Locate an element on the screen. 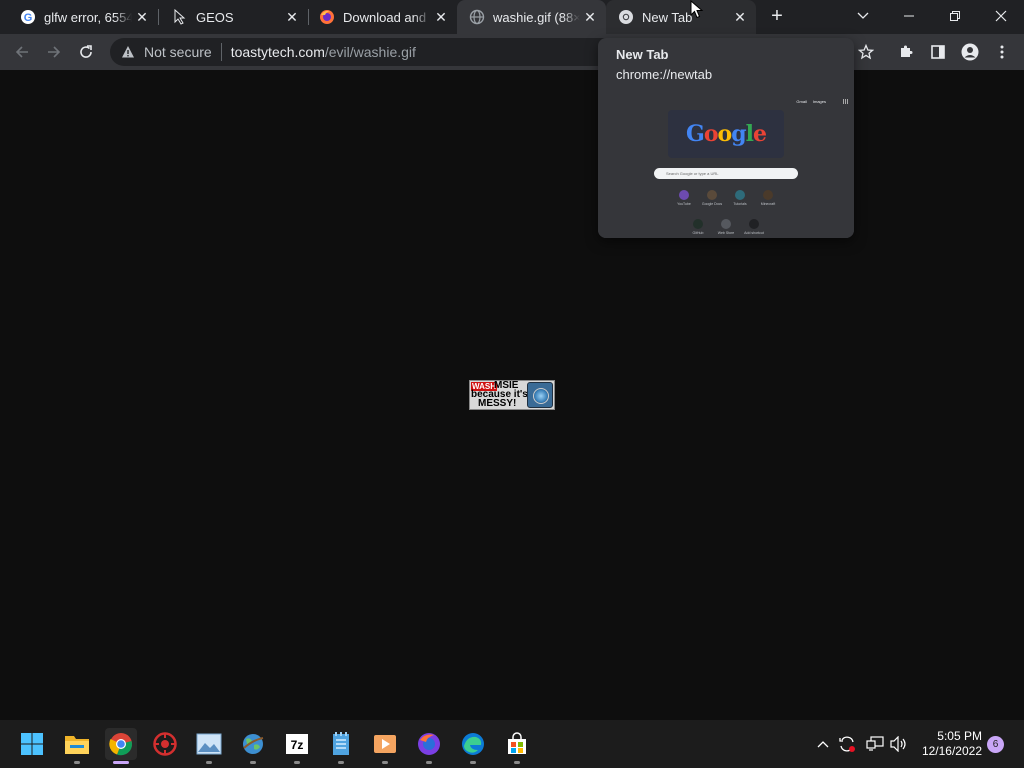 Image resolution: width=1024 pixels, height=768 pixels. taskbar-store is located at coordinates (517, 744).